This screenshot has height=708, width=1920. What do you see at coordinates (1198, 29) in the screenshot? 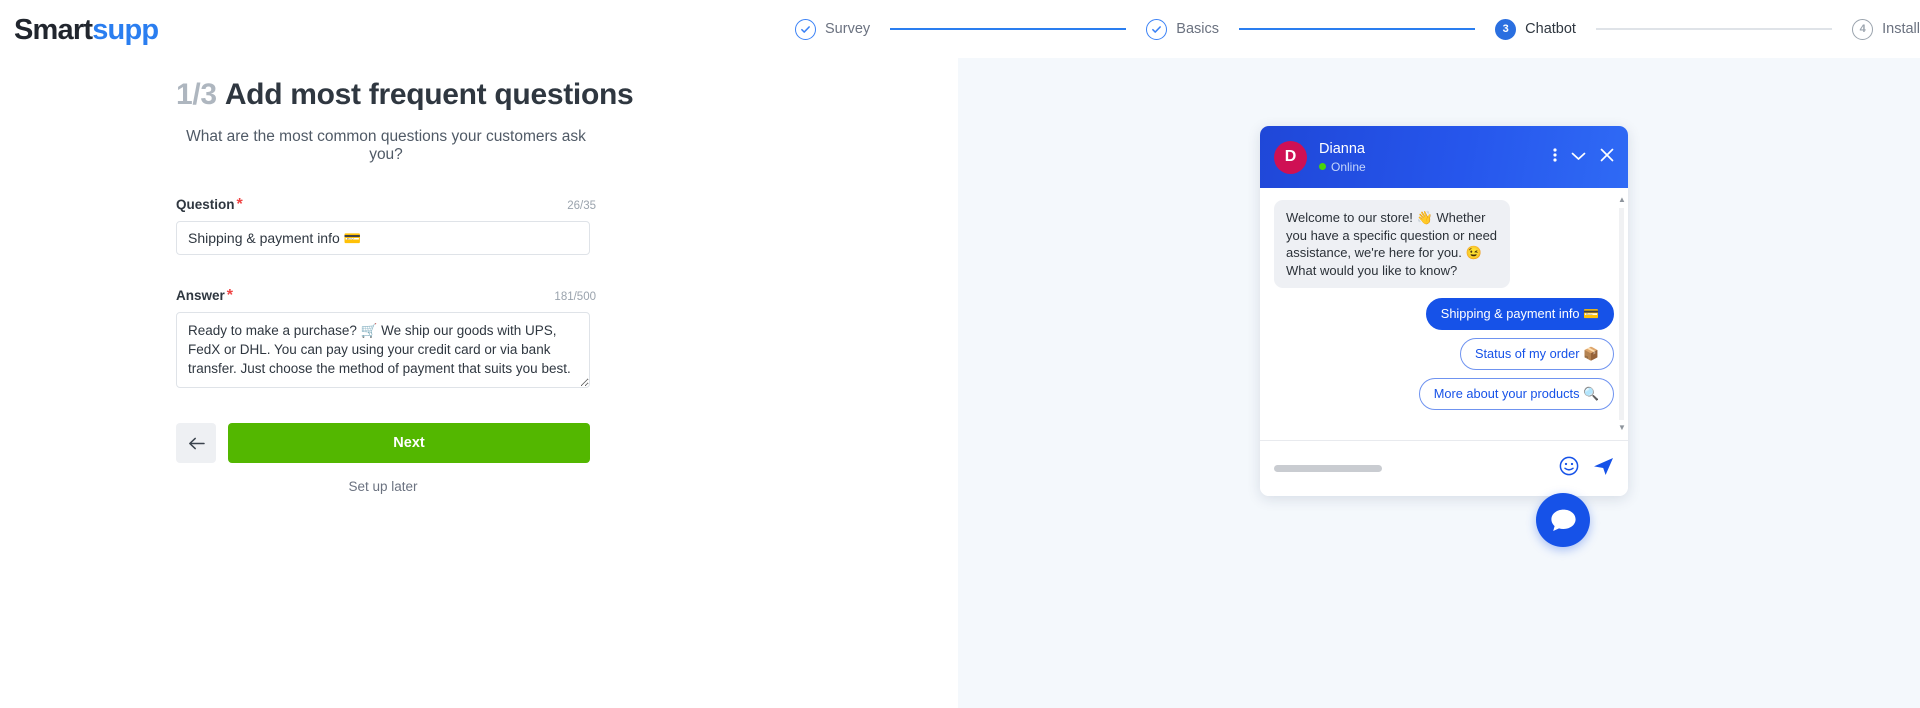
I see `step-basics-label: Basics` at bounding box center [1198, 29].